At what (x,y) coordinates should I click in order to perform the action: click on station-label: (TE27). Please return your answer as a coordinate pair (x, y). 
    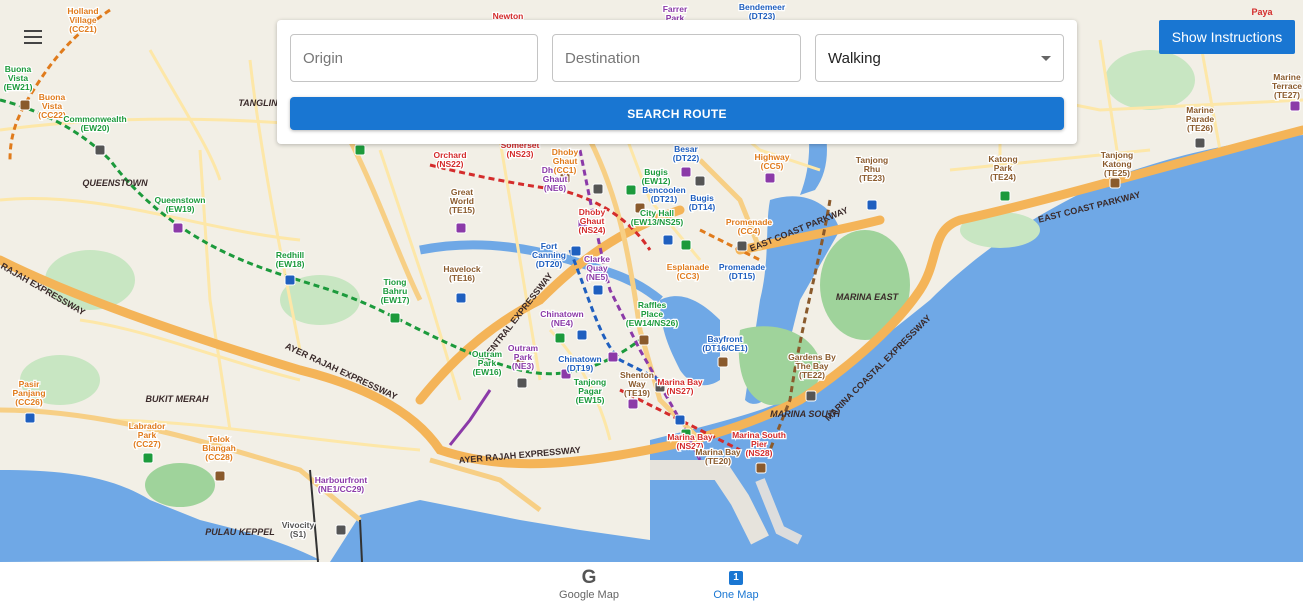
    Looking at the image, I should click on (1287, 95).